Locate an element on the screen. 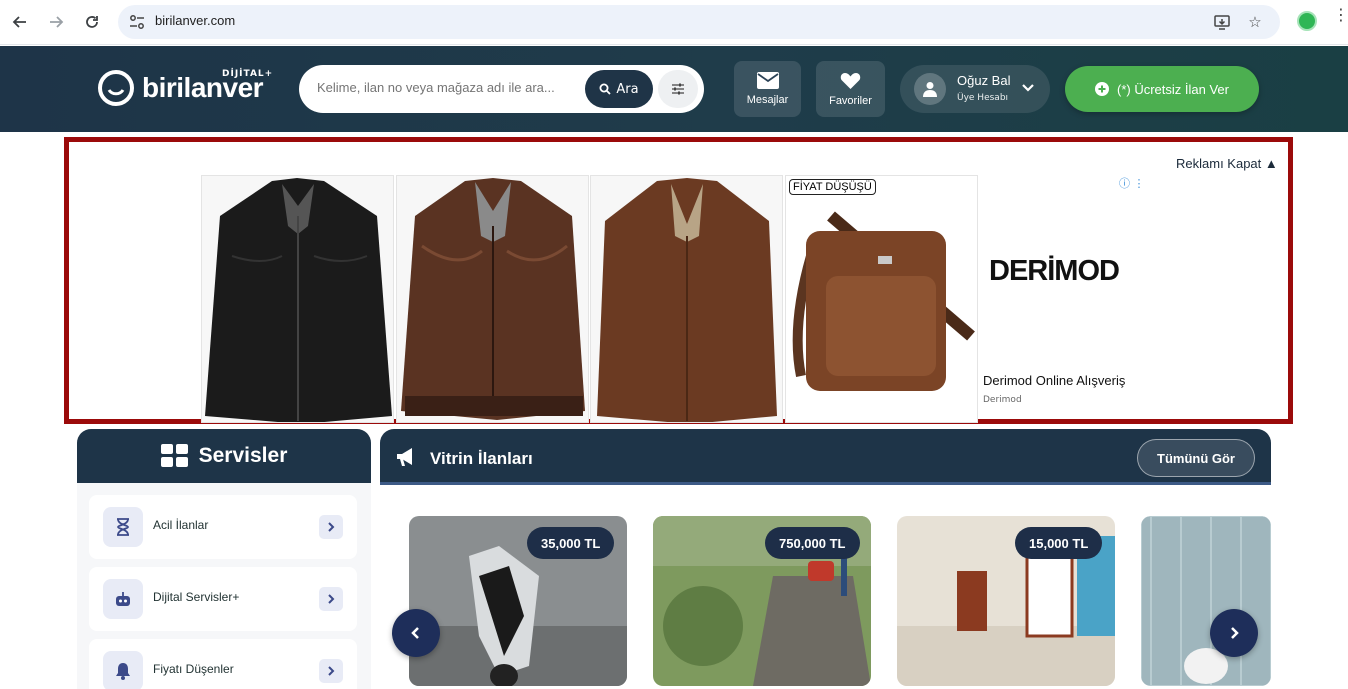 The image size is (1348, 689). chevron-down-icon is located at coordinates (1028, 88).